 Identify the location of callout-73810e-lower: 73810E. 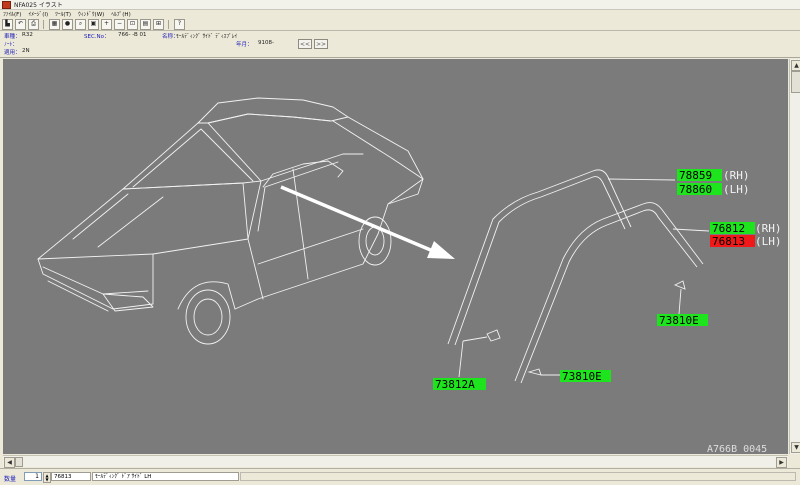
(585, 376).